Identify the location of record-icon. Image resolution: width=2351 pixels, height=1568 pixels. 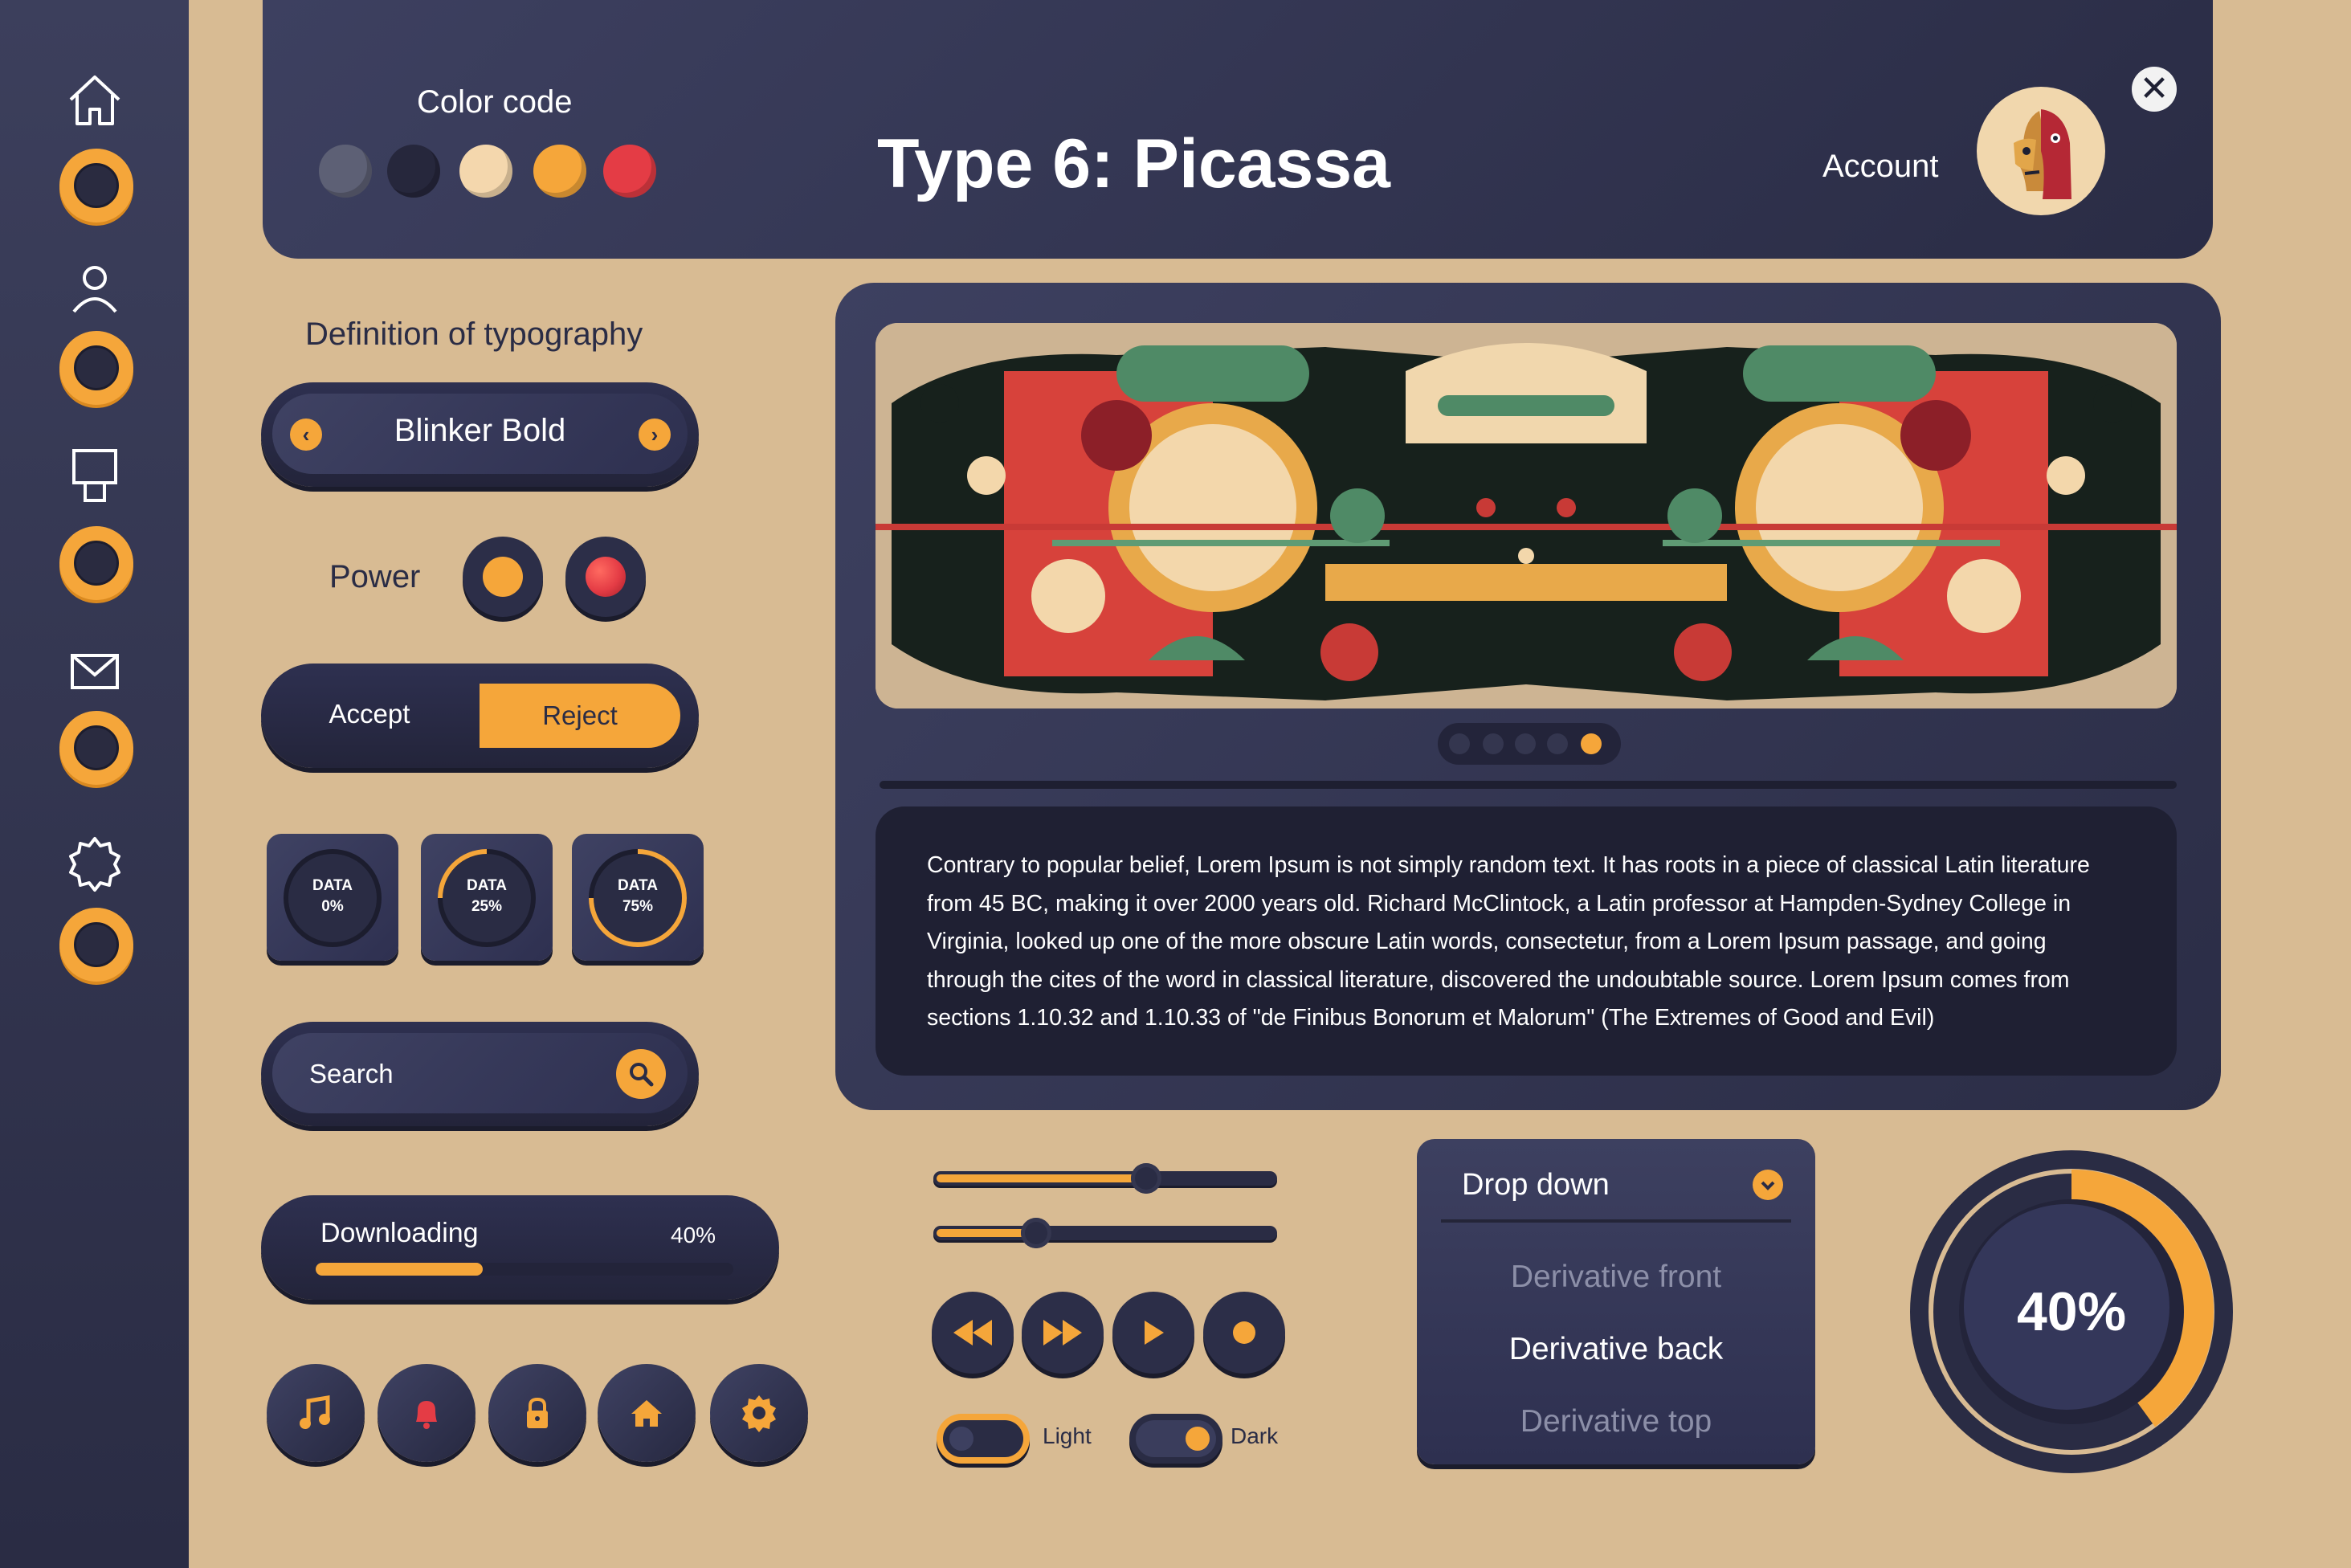
(1244, 1333).